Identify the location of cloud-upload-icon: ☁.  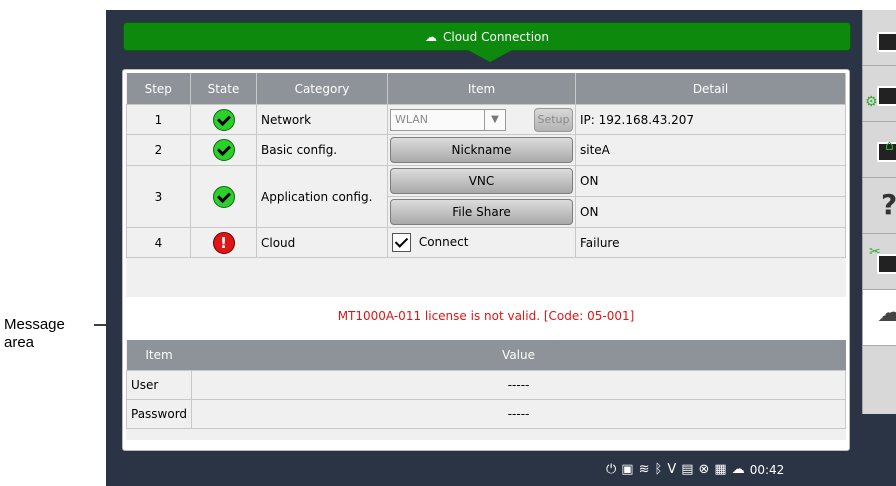
(879, 318).